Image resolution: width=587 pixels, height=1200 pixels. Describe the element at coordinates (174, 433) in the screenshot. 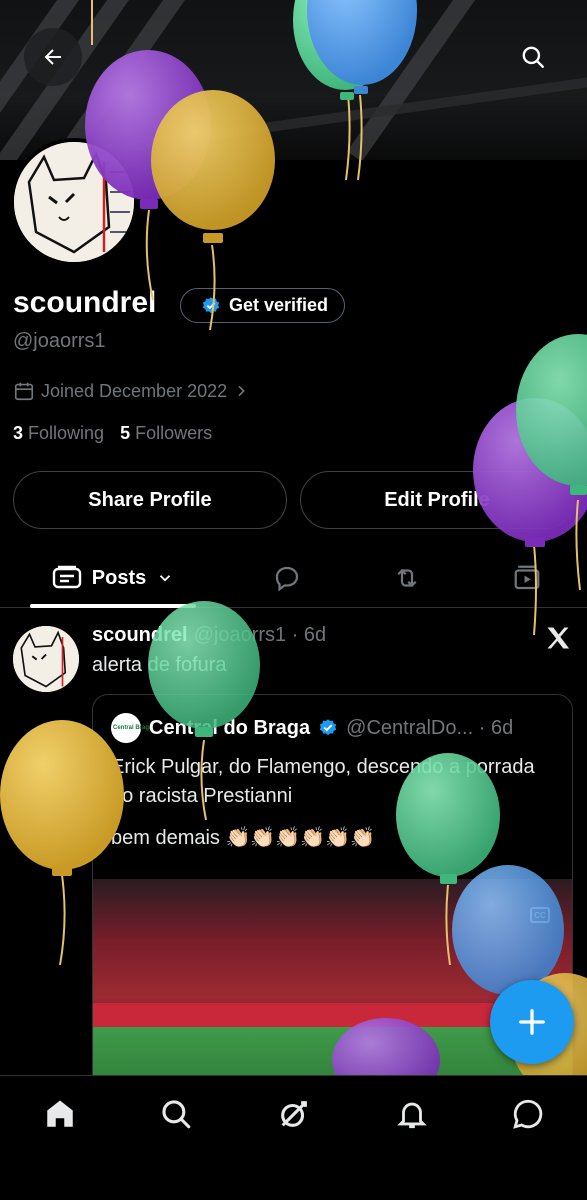

I see `followers-label: Followers` at that location.